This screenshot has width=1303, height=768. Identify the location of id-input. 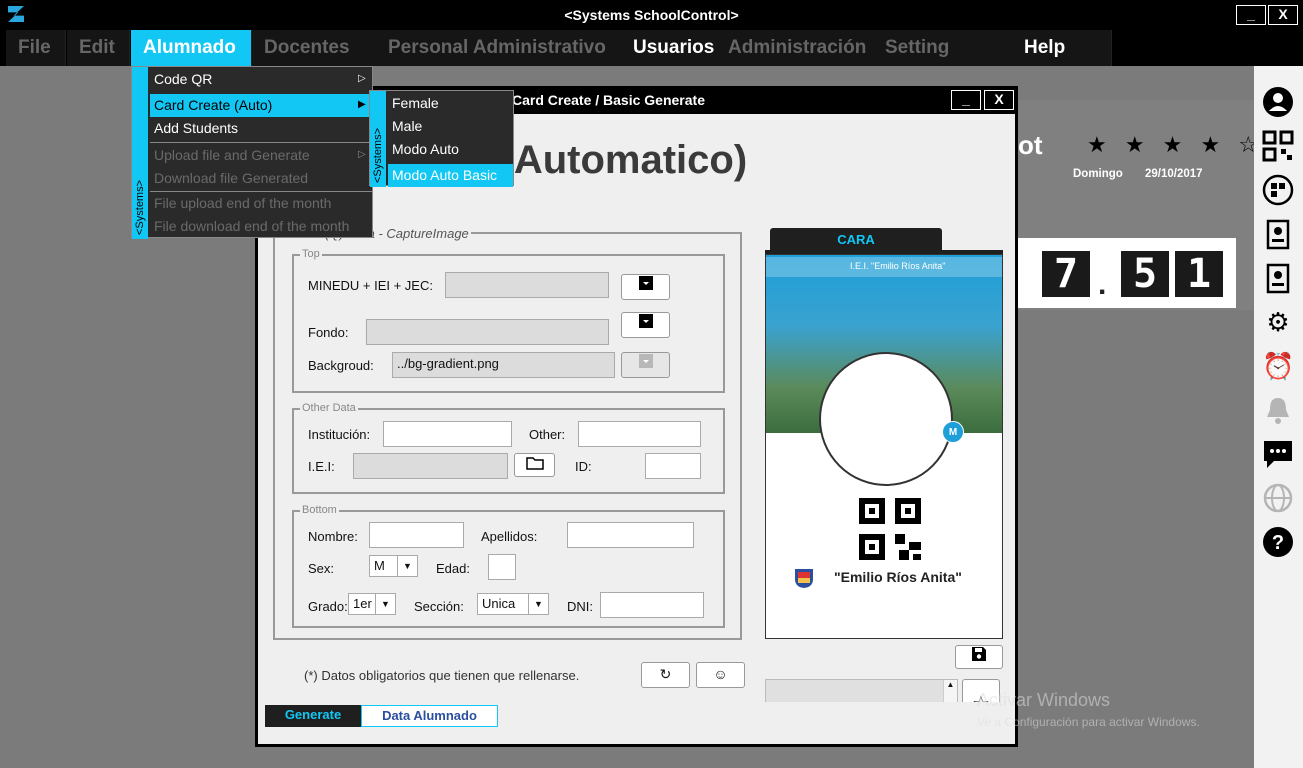
(673, 466).